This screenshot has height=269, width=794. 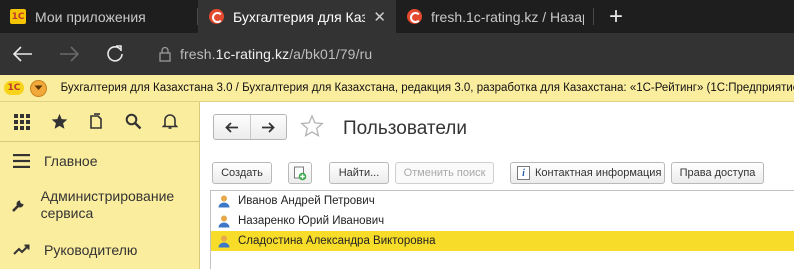 I want to click on url-path: /a/bk01/79/ru, so click(x=331, y=54).